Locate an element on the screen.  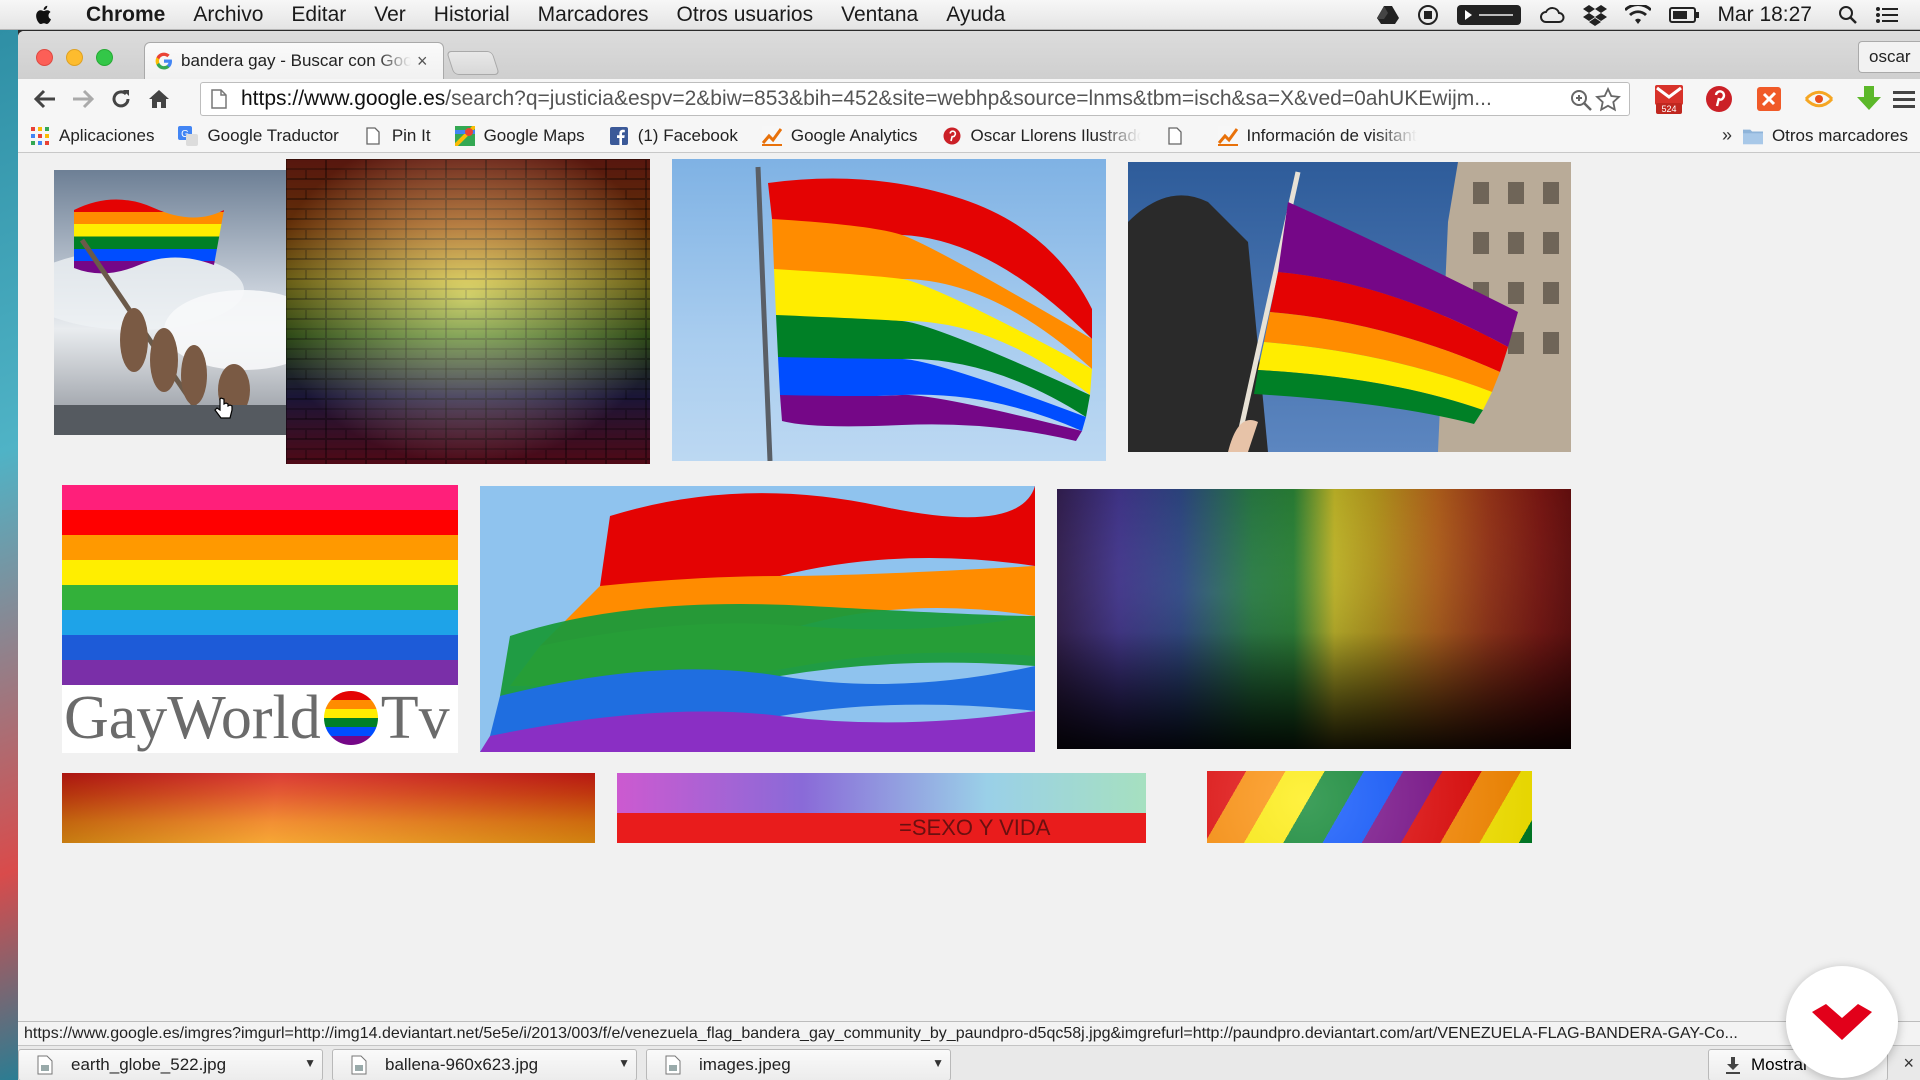
menu-otros-usuarios: Otros usuarios is located at coordinates (745, 15).